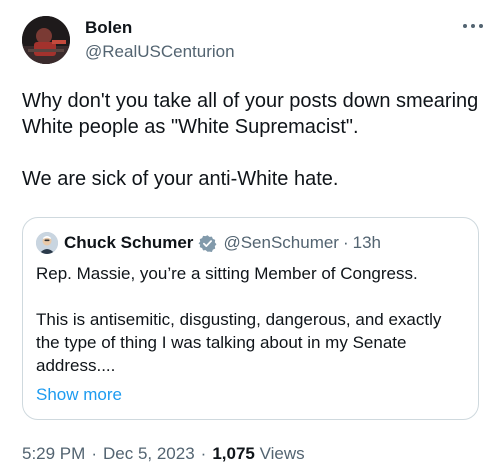 Image resolution: width=500 pixels, height=471 pixels. What do you see at coordinates (108, 28) in the screenshot?
I see `author-name: Bolen` at bounding box center [108, 28].